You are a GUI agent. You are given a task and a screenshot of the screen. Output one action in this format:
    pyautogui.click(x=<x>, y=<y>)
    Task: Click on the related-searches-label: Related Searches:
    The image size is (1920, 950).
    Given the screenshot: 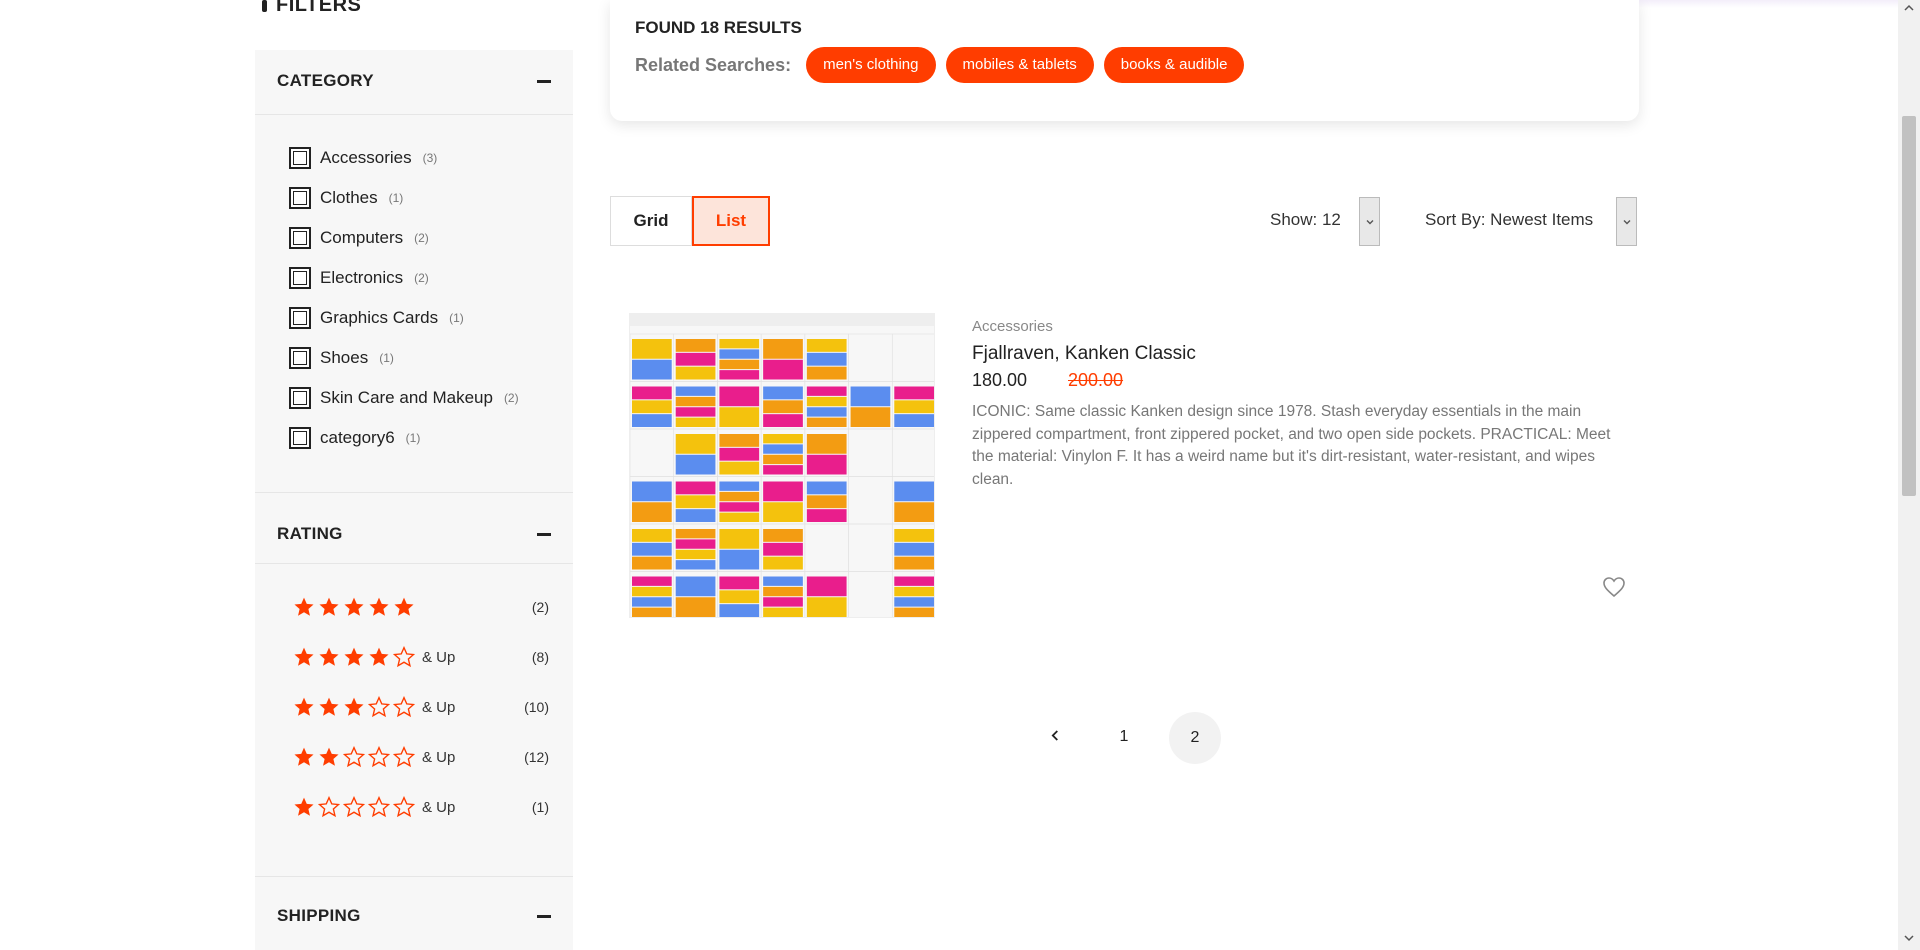 What is the action you would take?
    pyautogui.click(x=713, y=64)
    